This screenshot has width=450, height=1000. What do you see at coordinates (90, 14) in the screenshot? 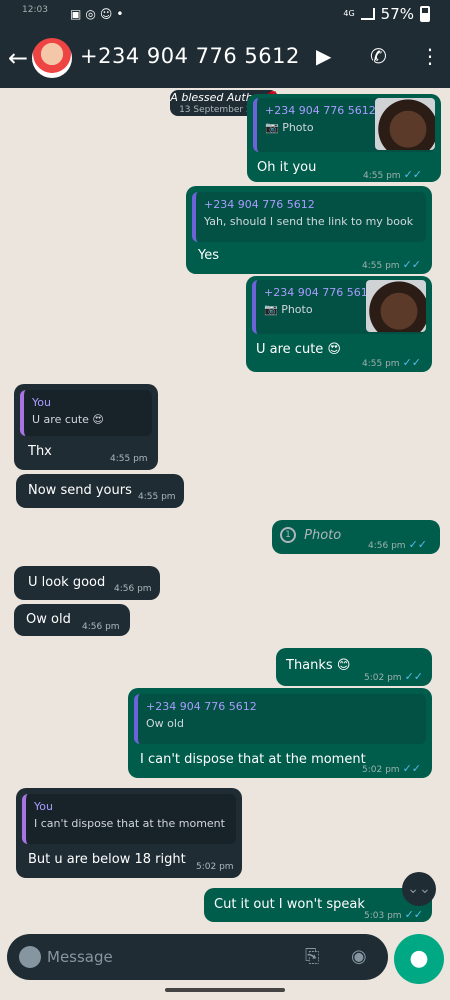
I see `whatsapp-icon: ◎` at bounding box center [90, 14].